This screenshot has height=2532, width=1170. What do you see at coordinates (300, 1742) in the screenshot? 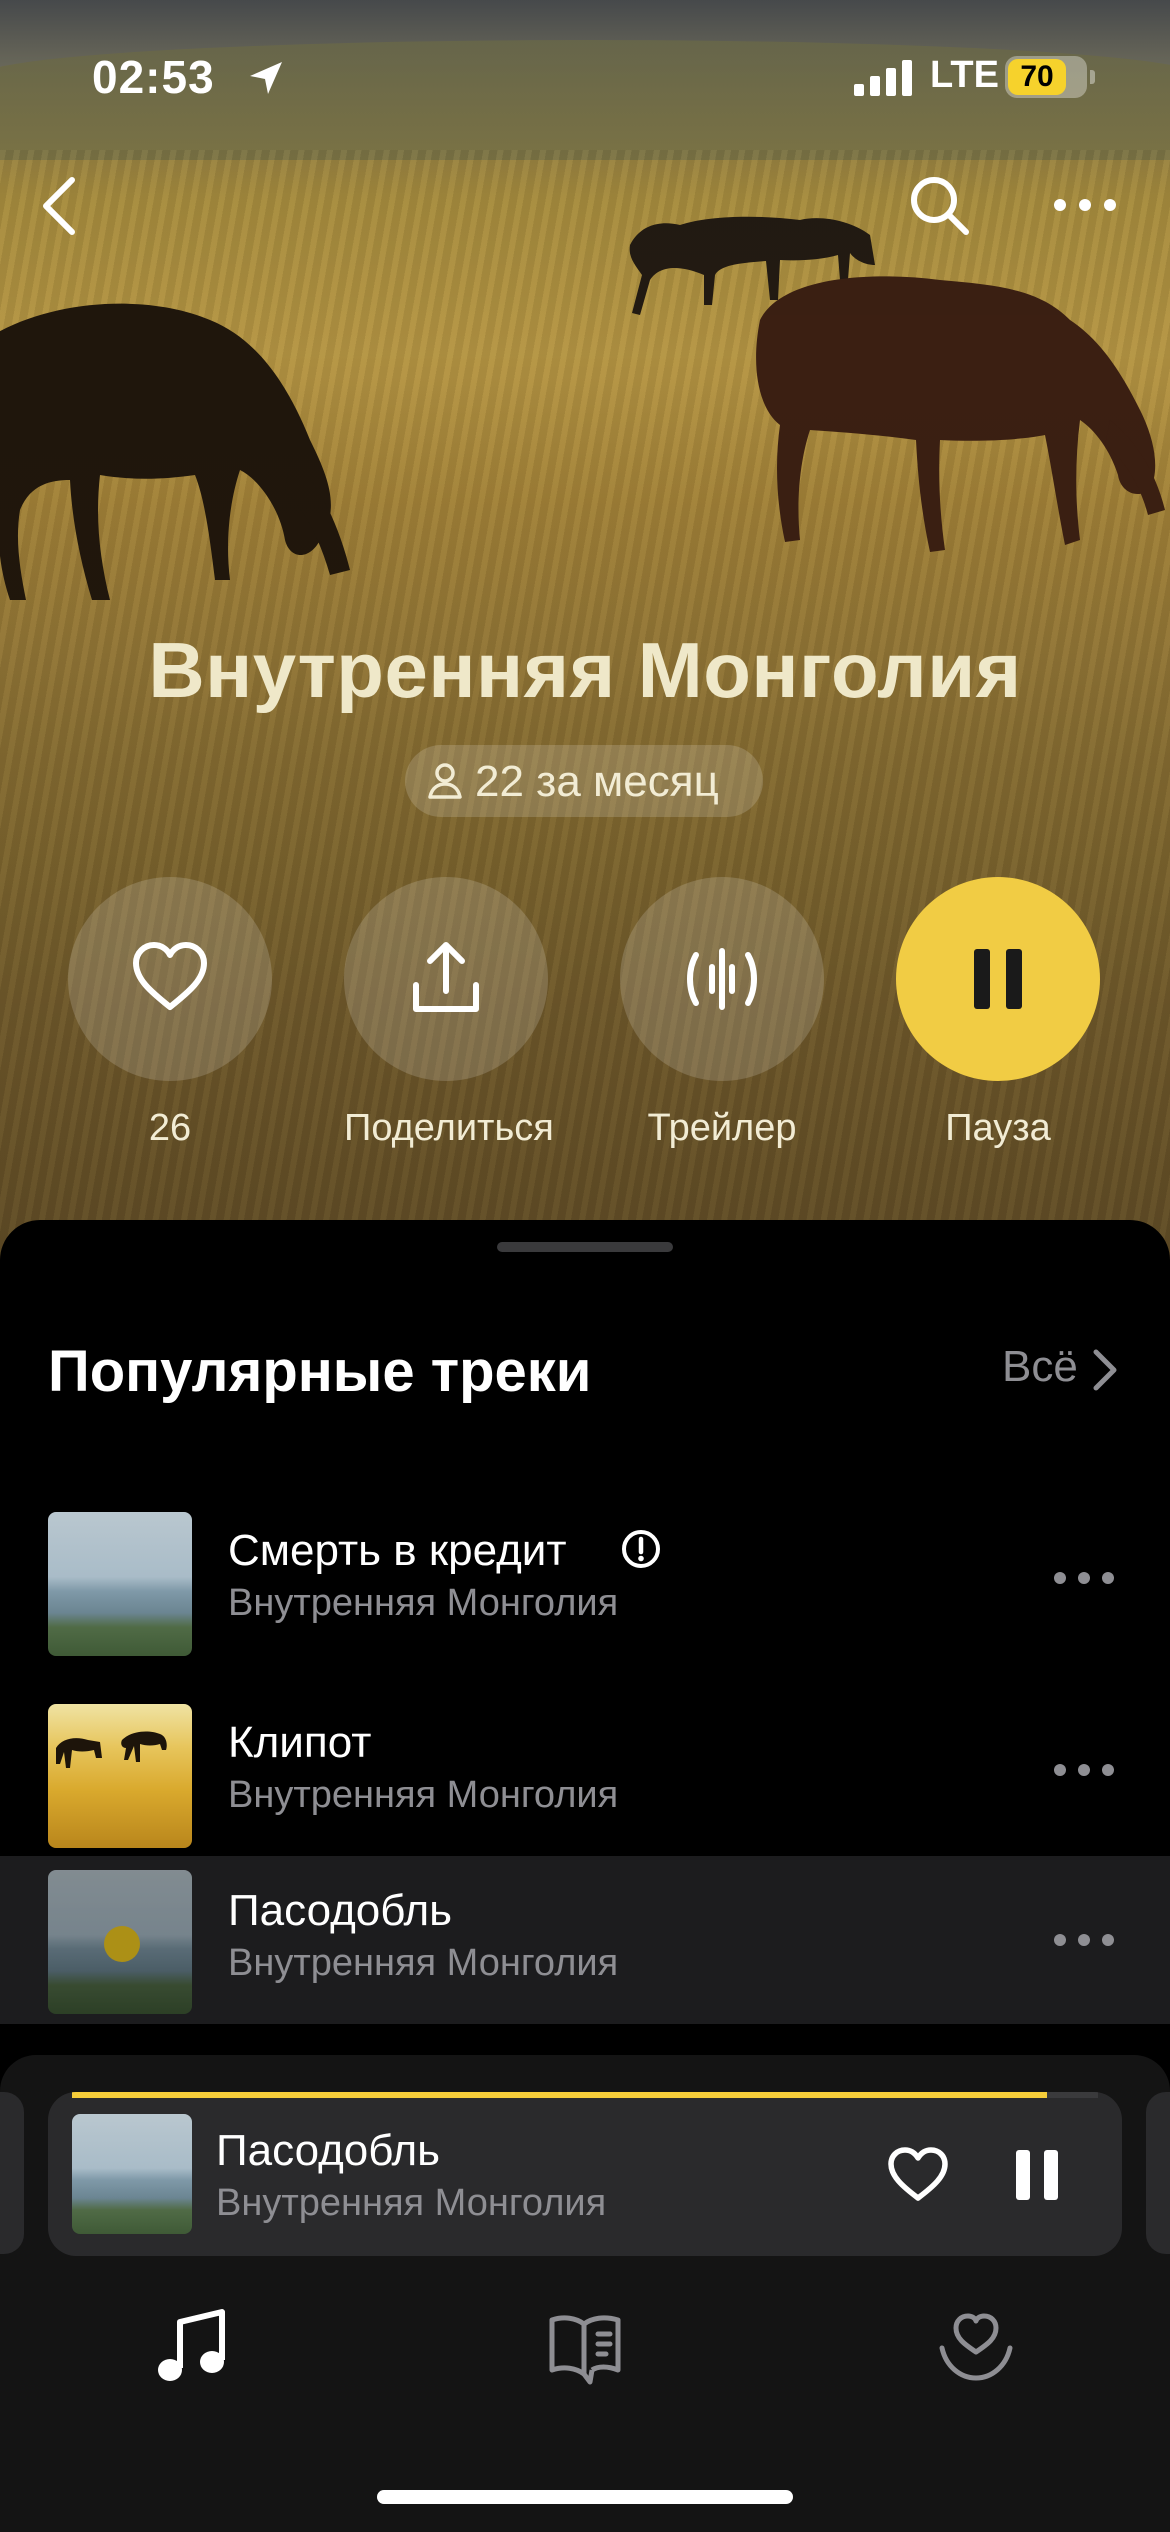
I see `track-title: Клипот` at bounding box center [300, 1742].